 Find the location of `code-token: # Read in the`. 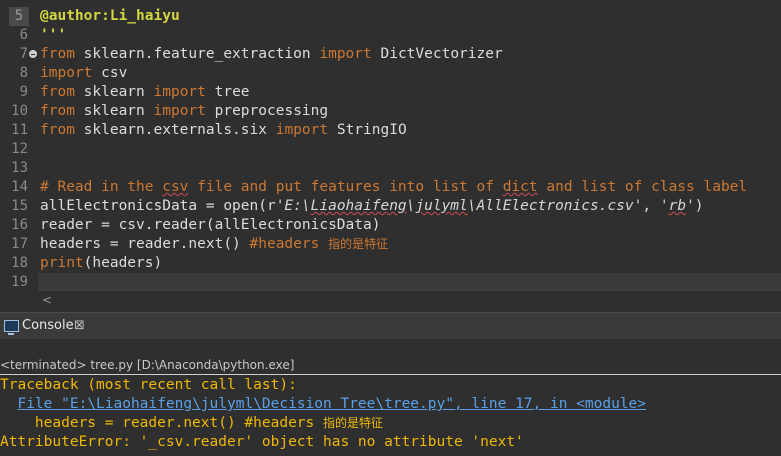

code-token: # Read in the is located at coordinates (101, 187).